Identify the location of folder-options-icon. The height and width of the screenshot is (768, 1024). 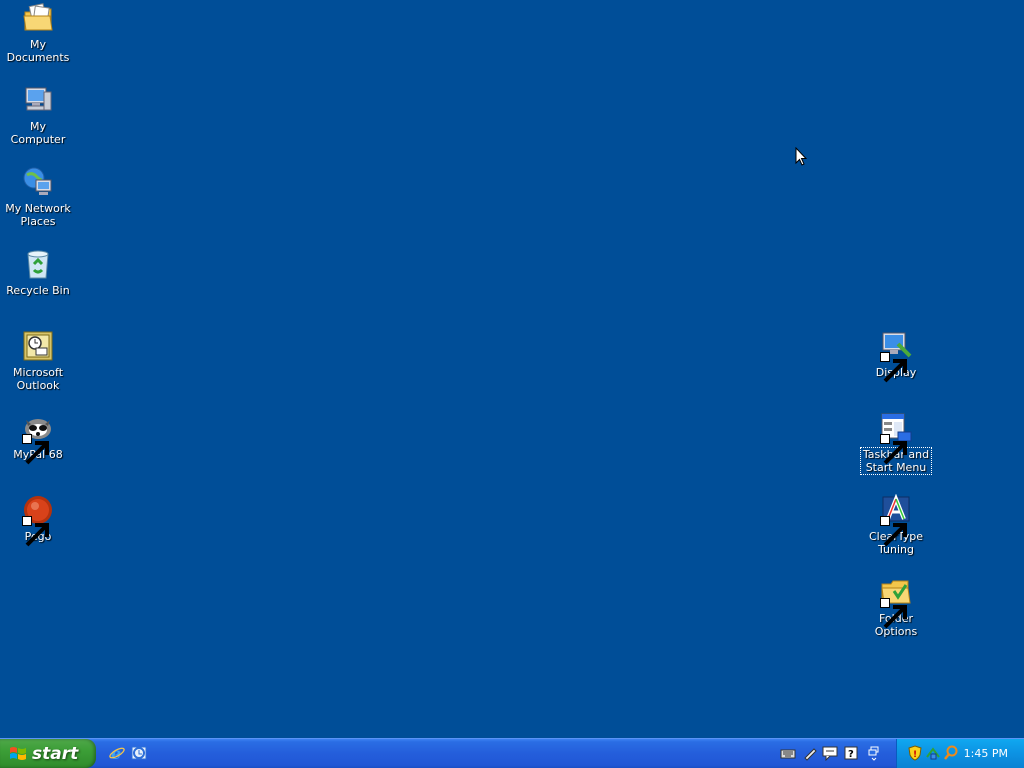
(896, 602).